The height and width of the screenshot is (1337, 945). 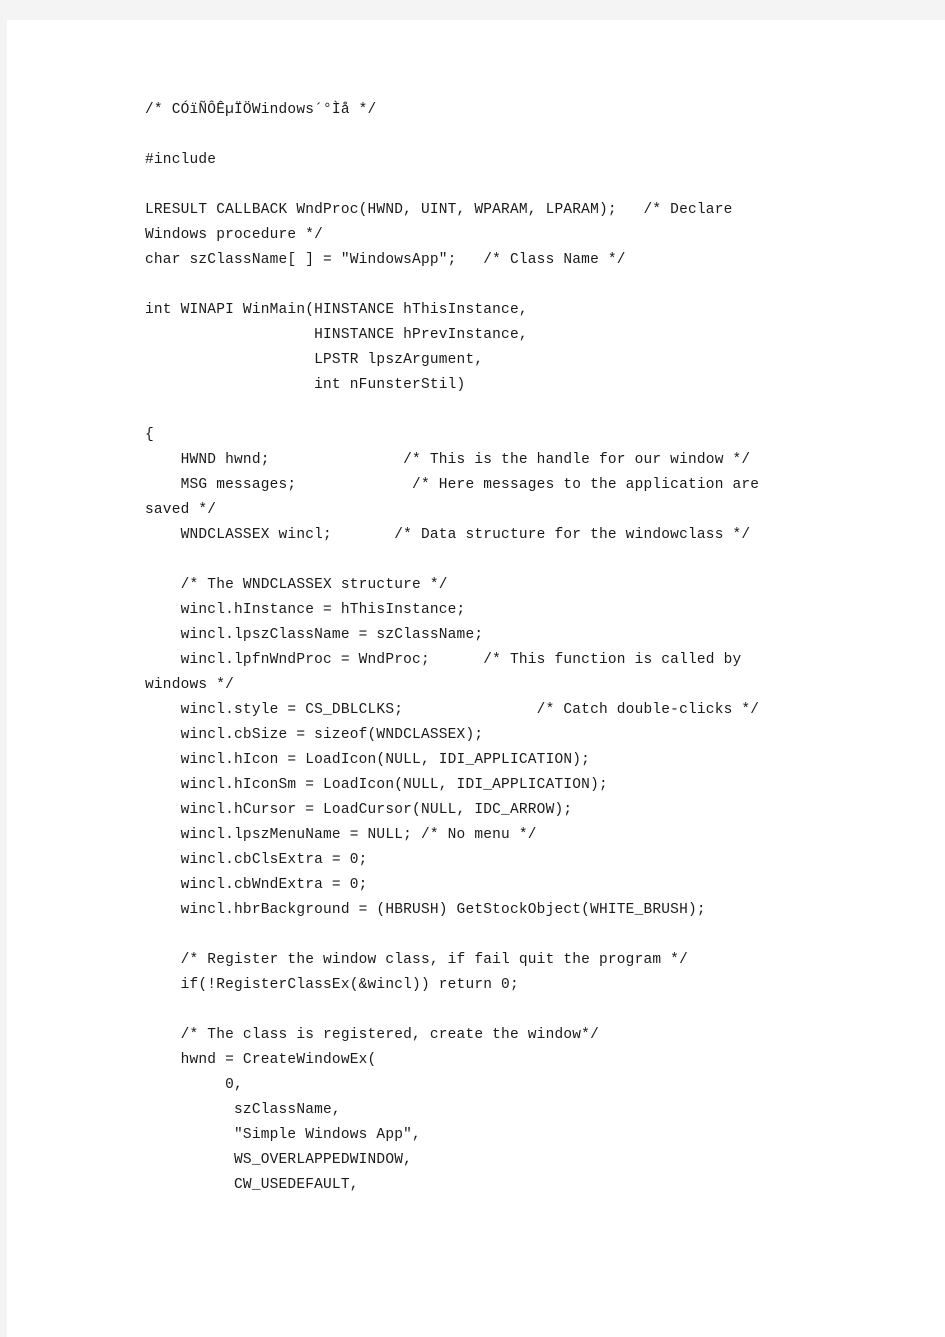 I want to click on code-line: CW_USEDEFAULT,, so click(x=252, y=1185).